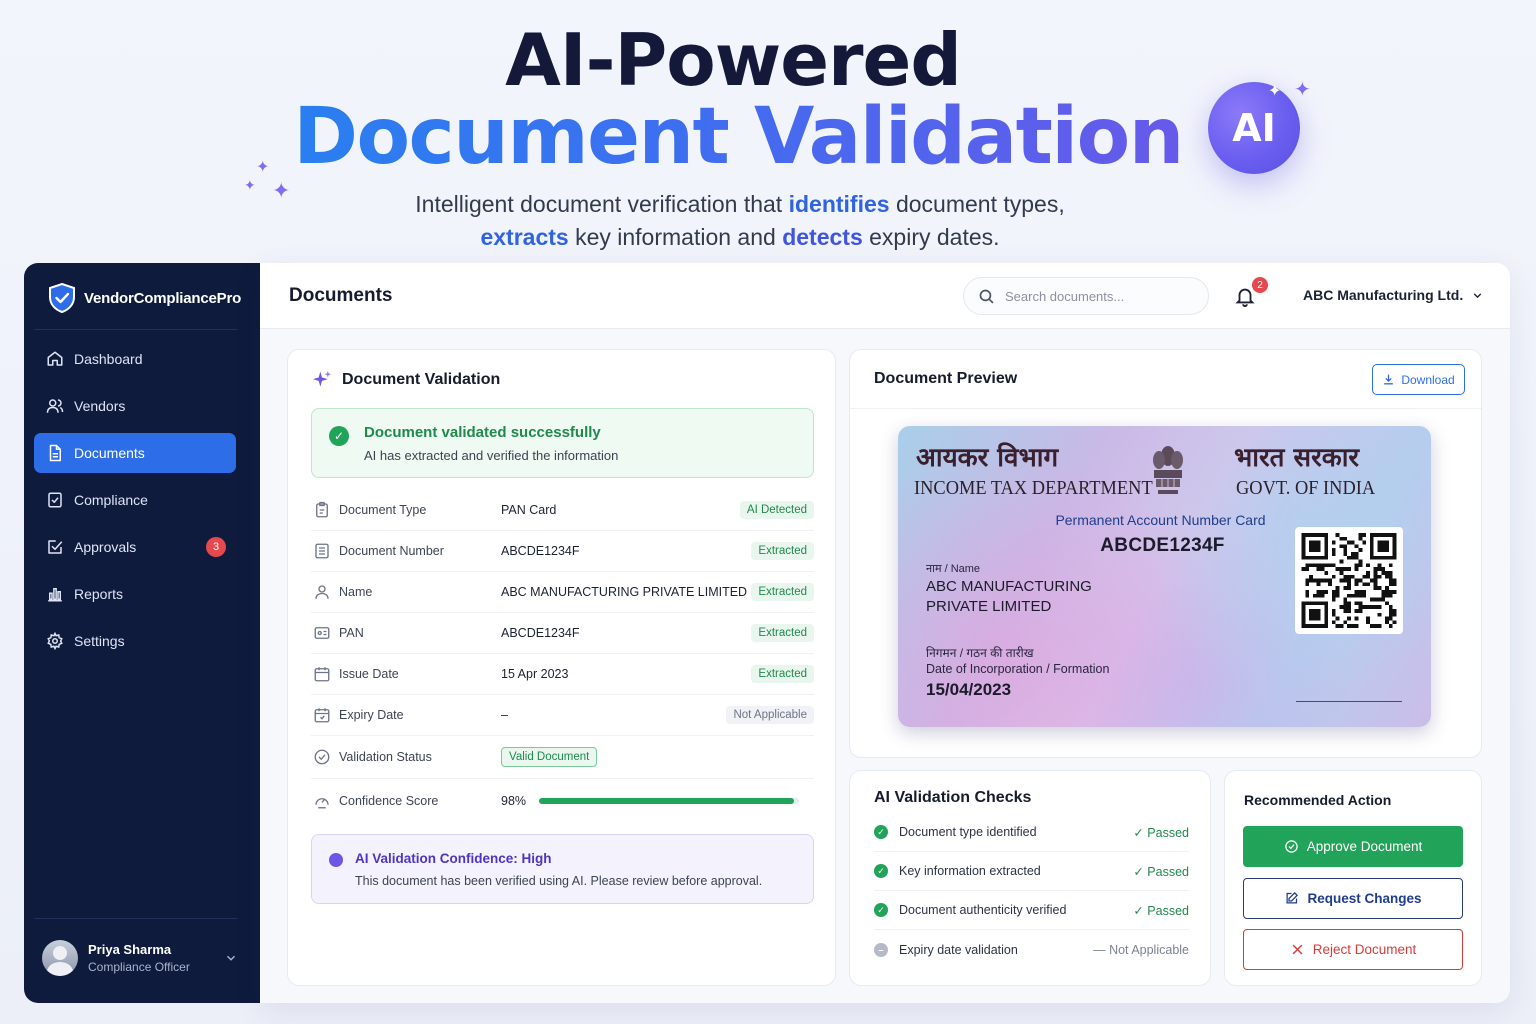  I want to click on field-row-pan: PAN ABCDE1234F Extracted, so click(562, 633).